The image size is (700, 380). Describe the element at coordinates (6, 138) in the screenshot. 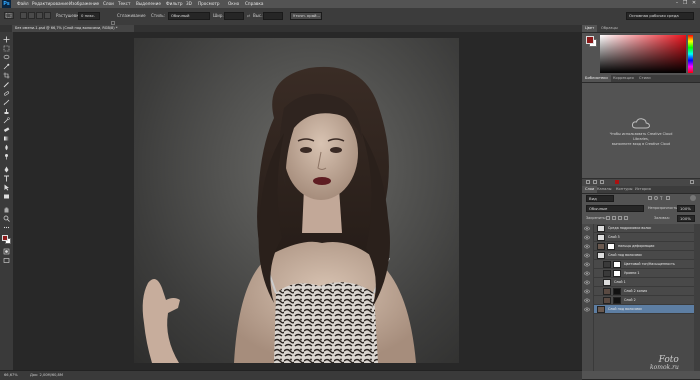

I see `gradient-tool` at that location.